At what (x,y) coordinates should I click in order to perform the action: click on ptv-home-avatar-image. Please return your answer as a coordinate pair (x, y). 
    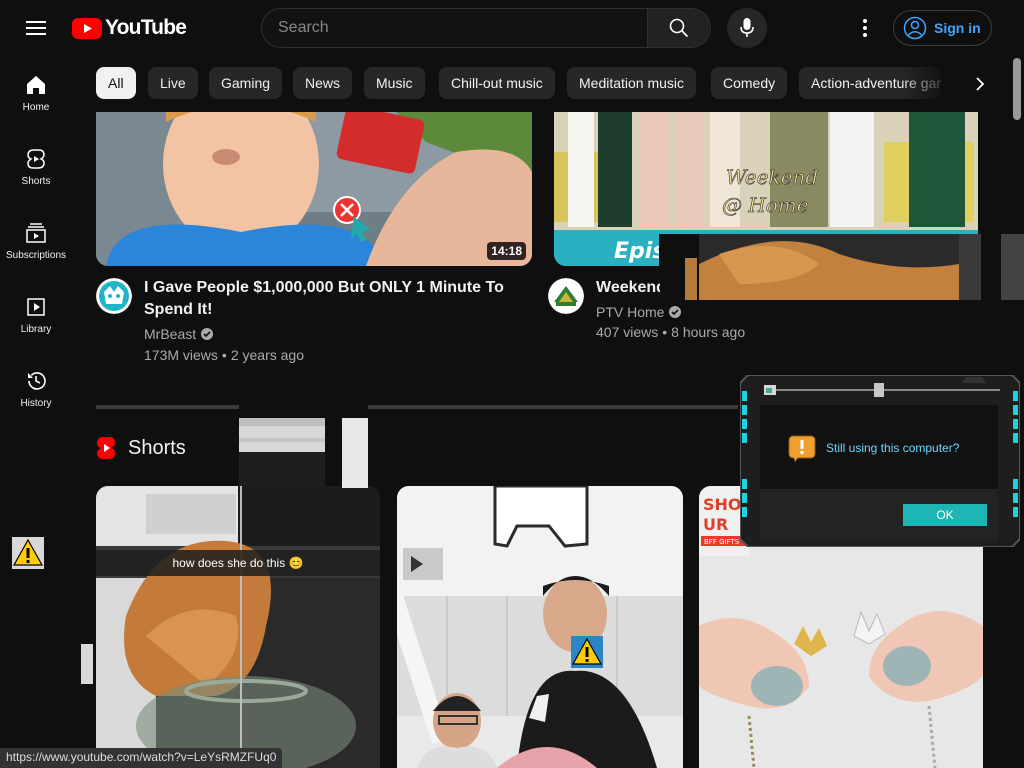
    Looking at the image, I should click on (566, 296).